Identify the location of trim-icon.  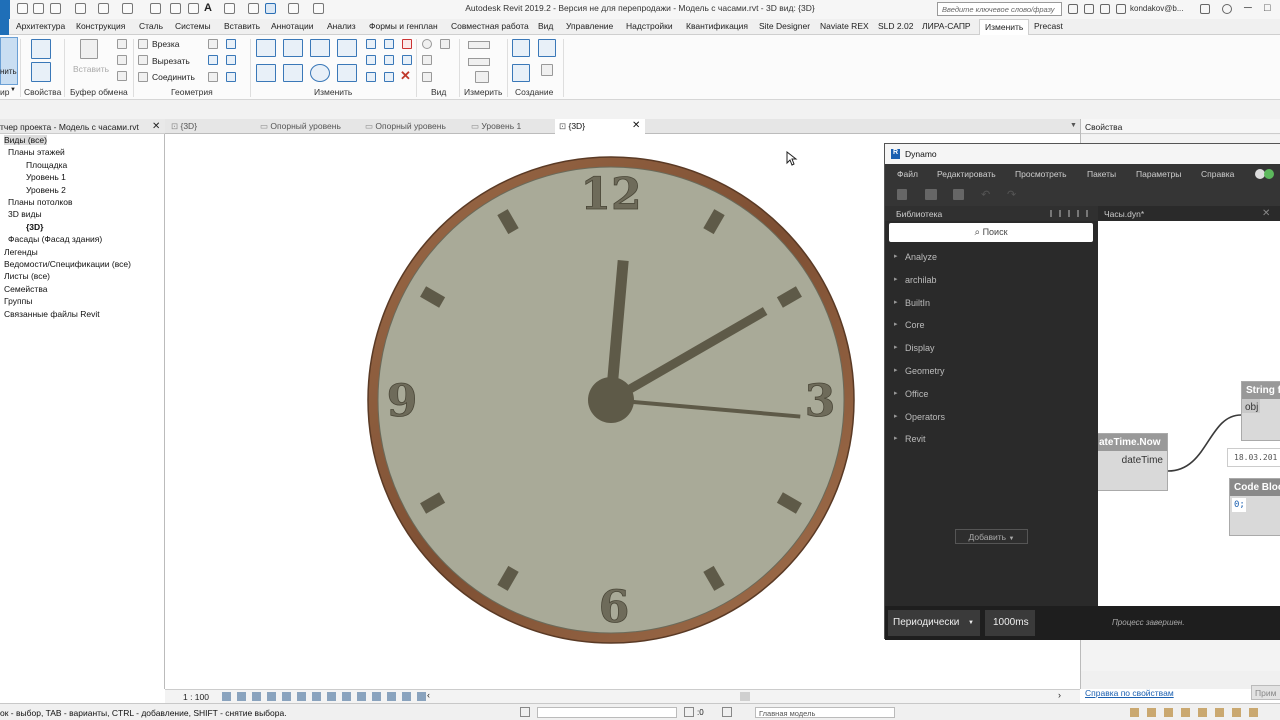
(347, 73).